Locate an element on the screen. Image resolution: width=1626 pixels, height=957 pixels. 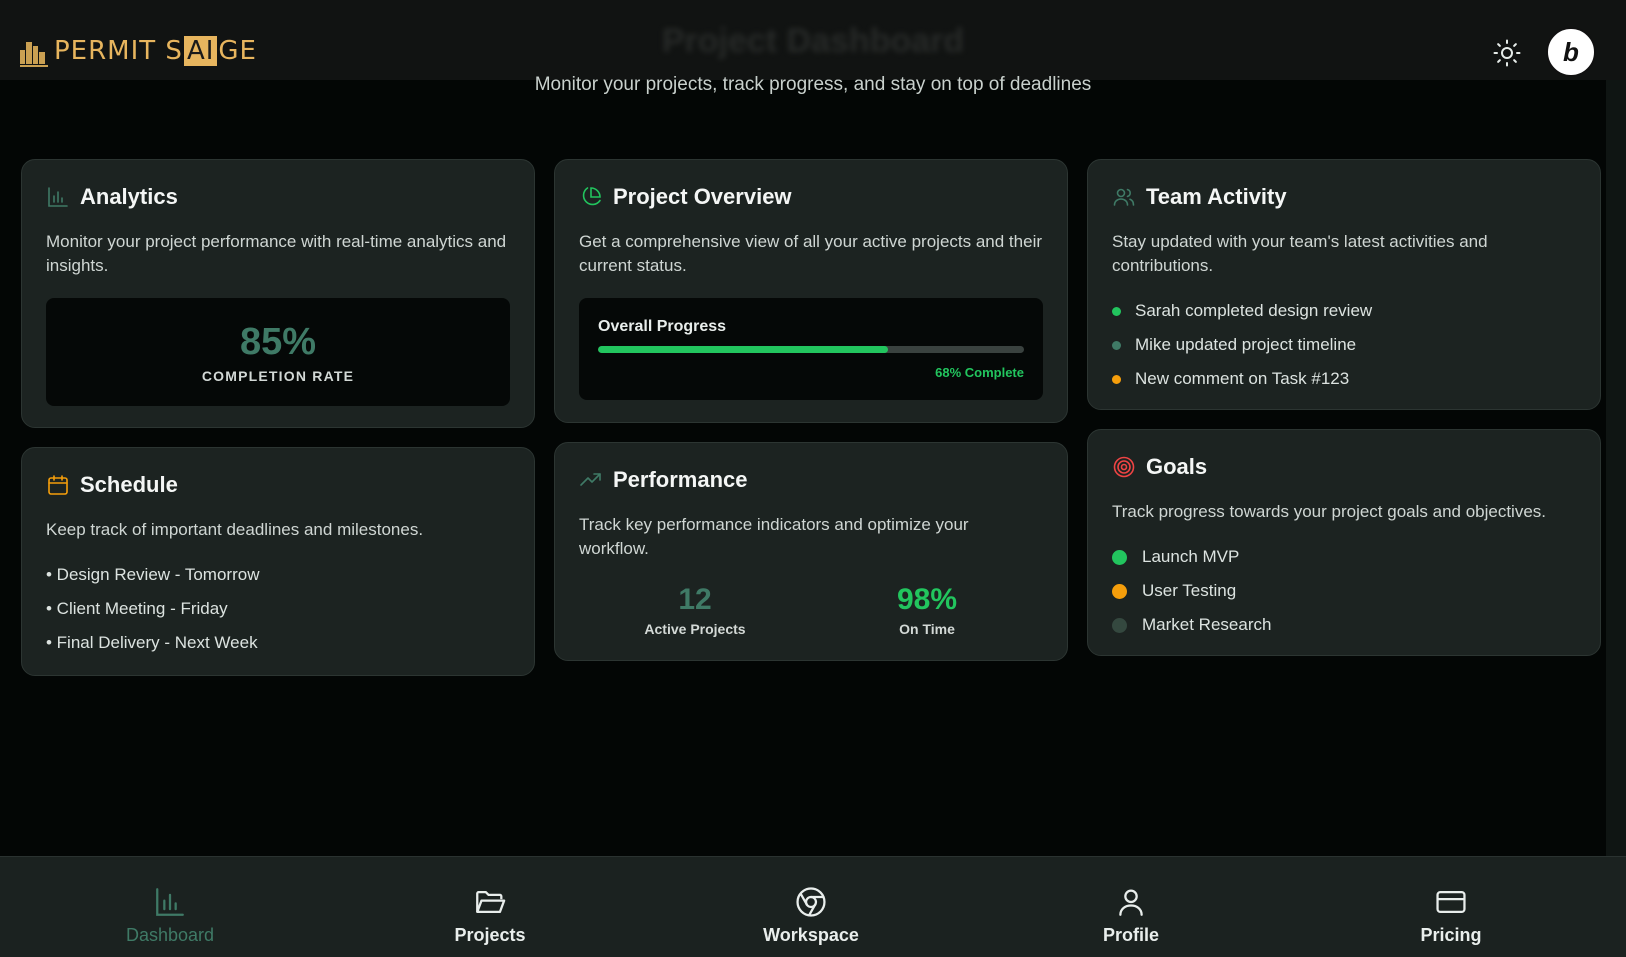
card-title: Project Overview is located at coordinates (702, 196).